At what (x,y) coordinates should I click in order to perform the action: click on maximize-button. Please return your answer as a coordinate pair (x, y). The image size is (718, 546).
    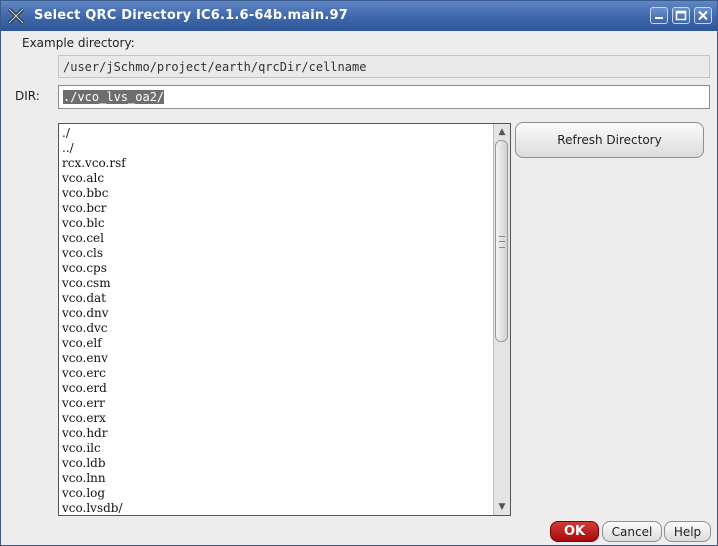
    Looking at the image, I should click on (681, 15).